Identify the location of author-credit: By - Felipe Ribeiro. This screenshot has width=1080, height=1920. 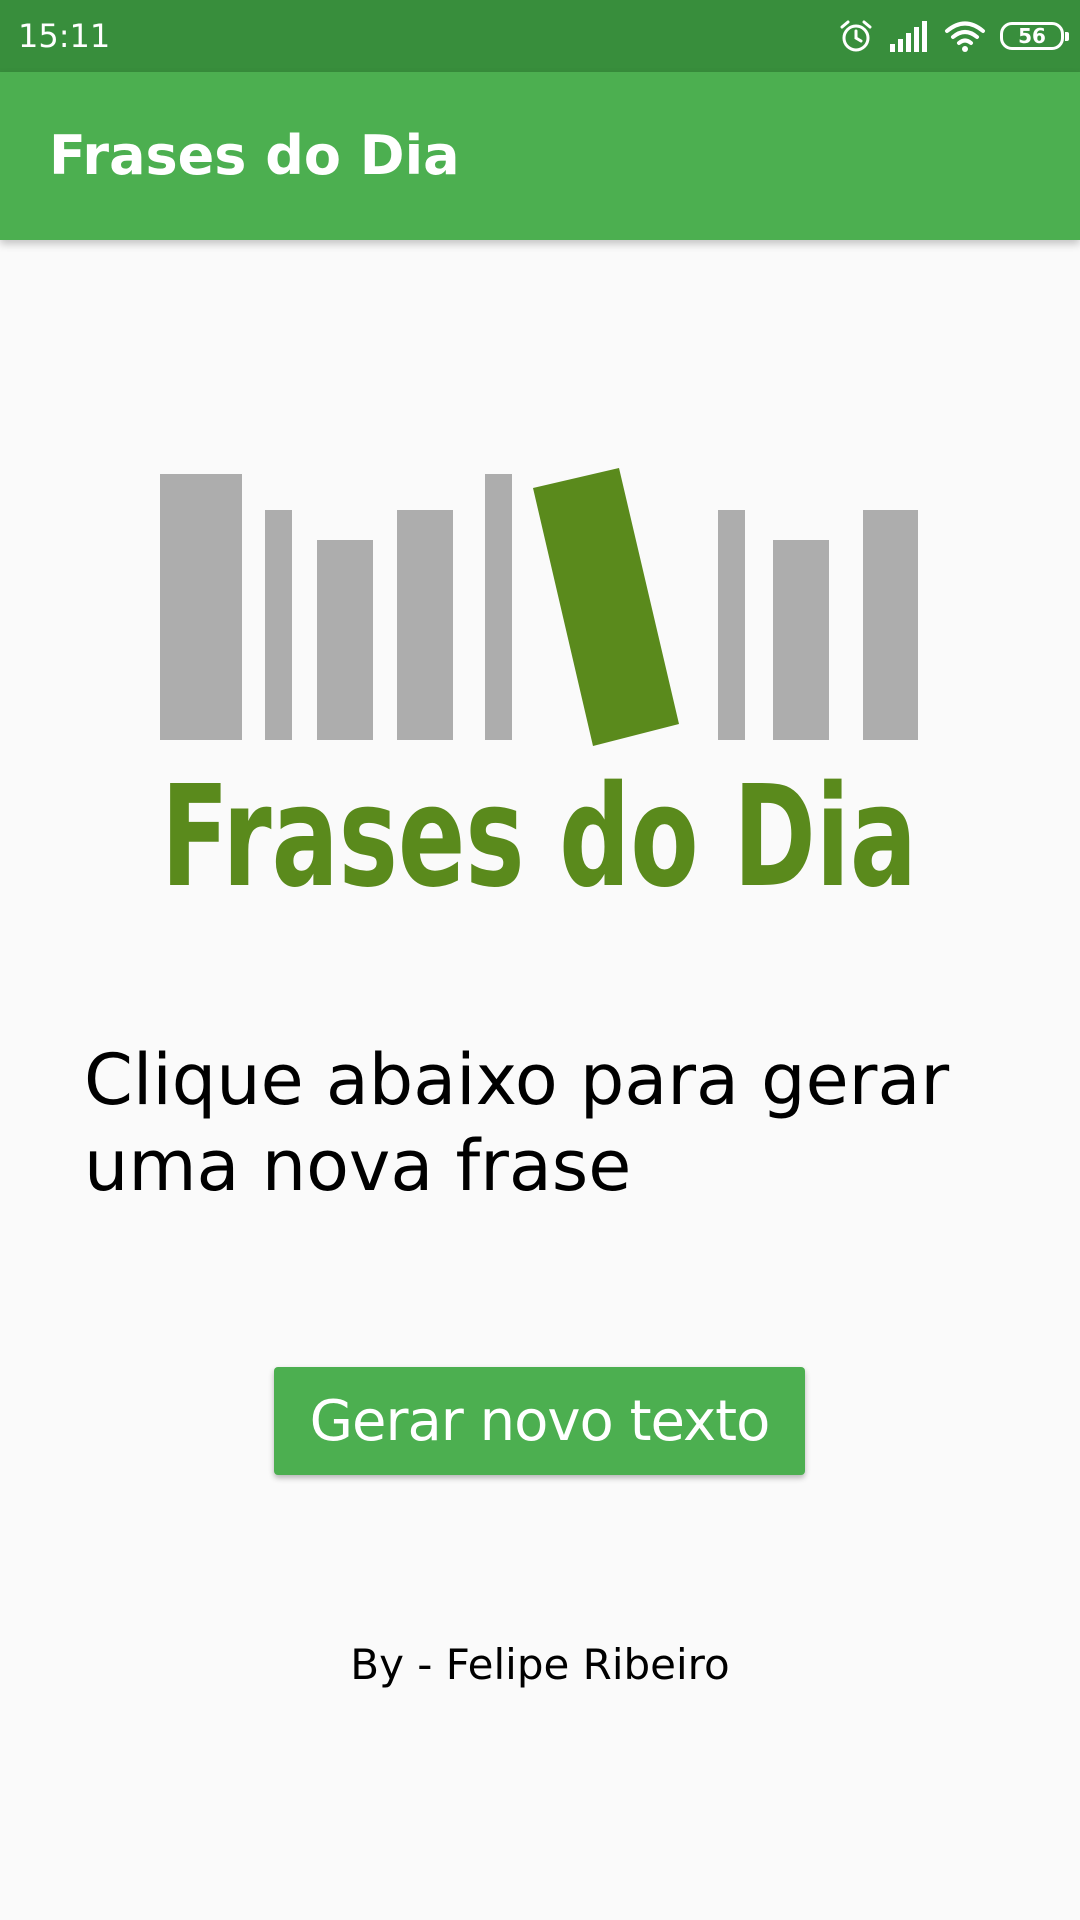
(540, 1664).